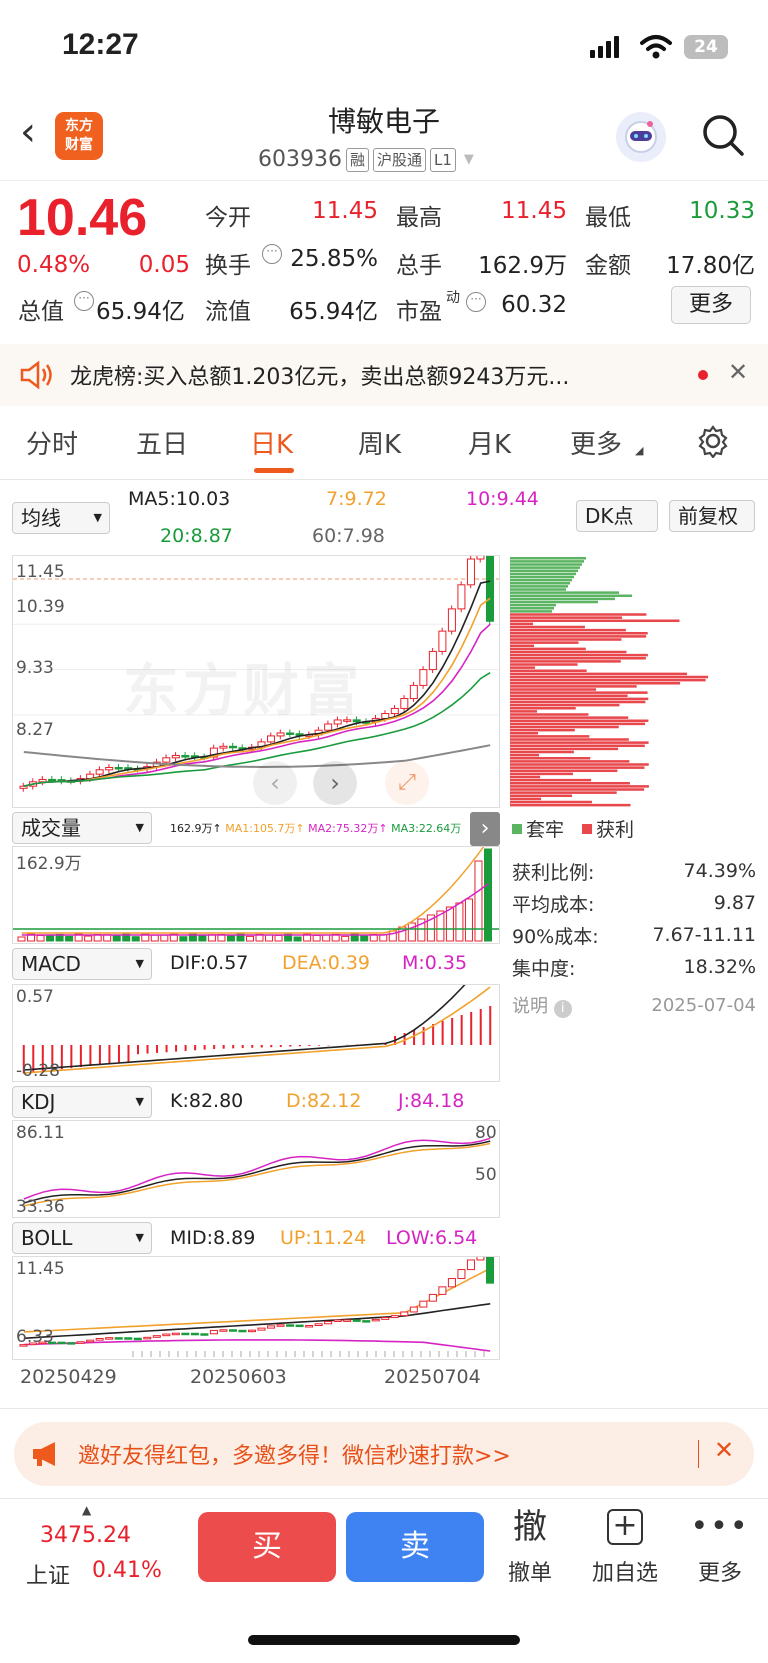 This screenshot has height=1663, width=768. I want to click on kdj-panel: 86.11 33.36 80 50, so click(256, 1169).